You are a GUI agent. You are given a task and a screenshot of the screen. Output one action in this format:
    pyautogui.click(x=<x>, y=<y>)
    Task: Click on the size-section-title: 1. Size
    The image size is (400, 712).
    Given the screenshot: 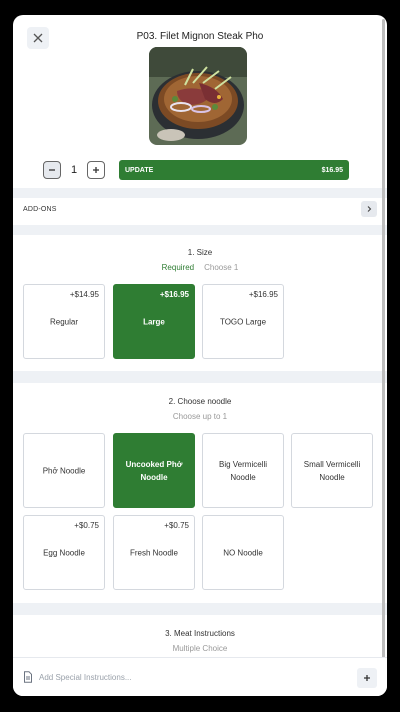 What is the action you would take?
    pyautogui.click(x=200, y=252)
    